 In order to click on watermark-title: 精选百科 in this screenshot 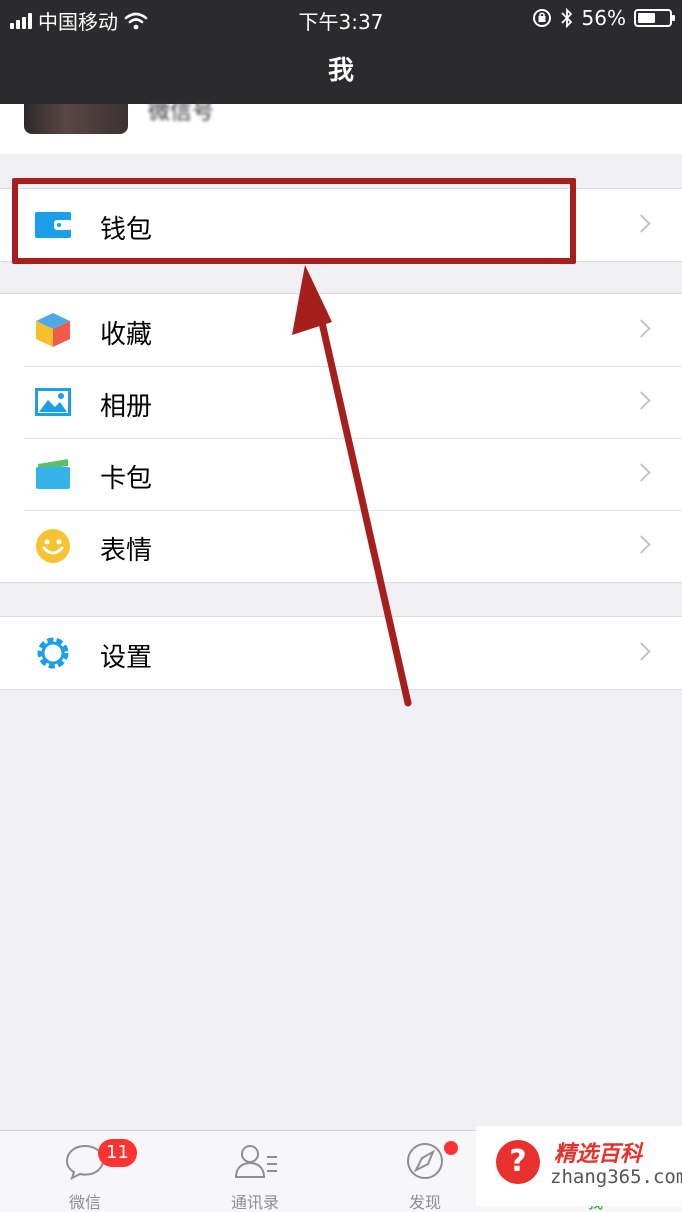, I will do `click(598, 1154)`.